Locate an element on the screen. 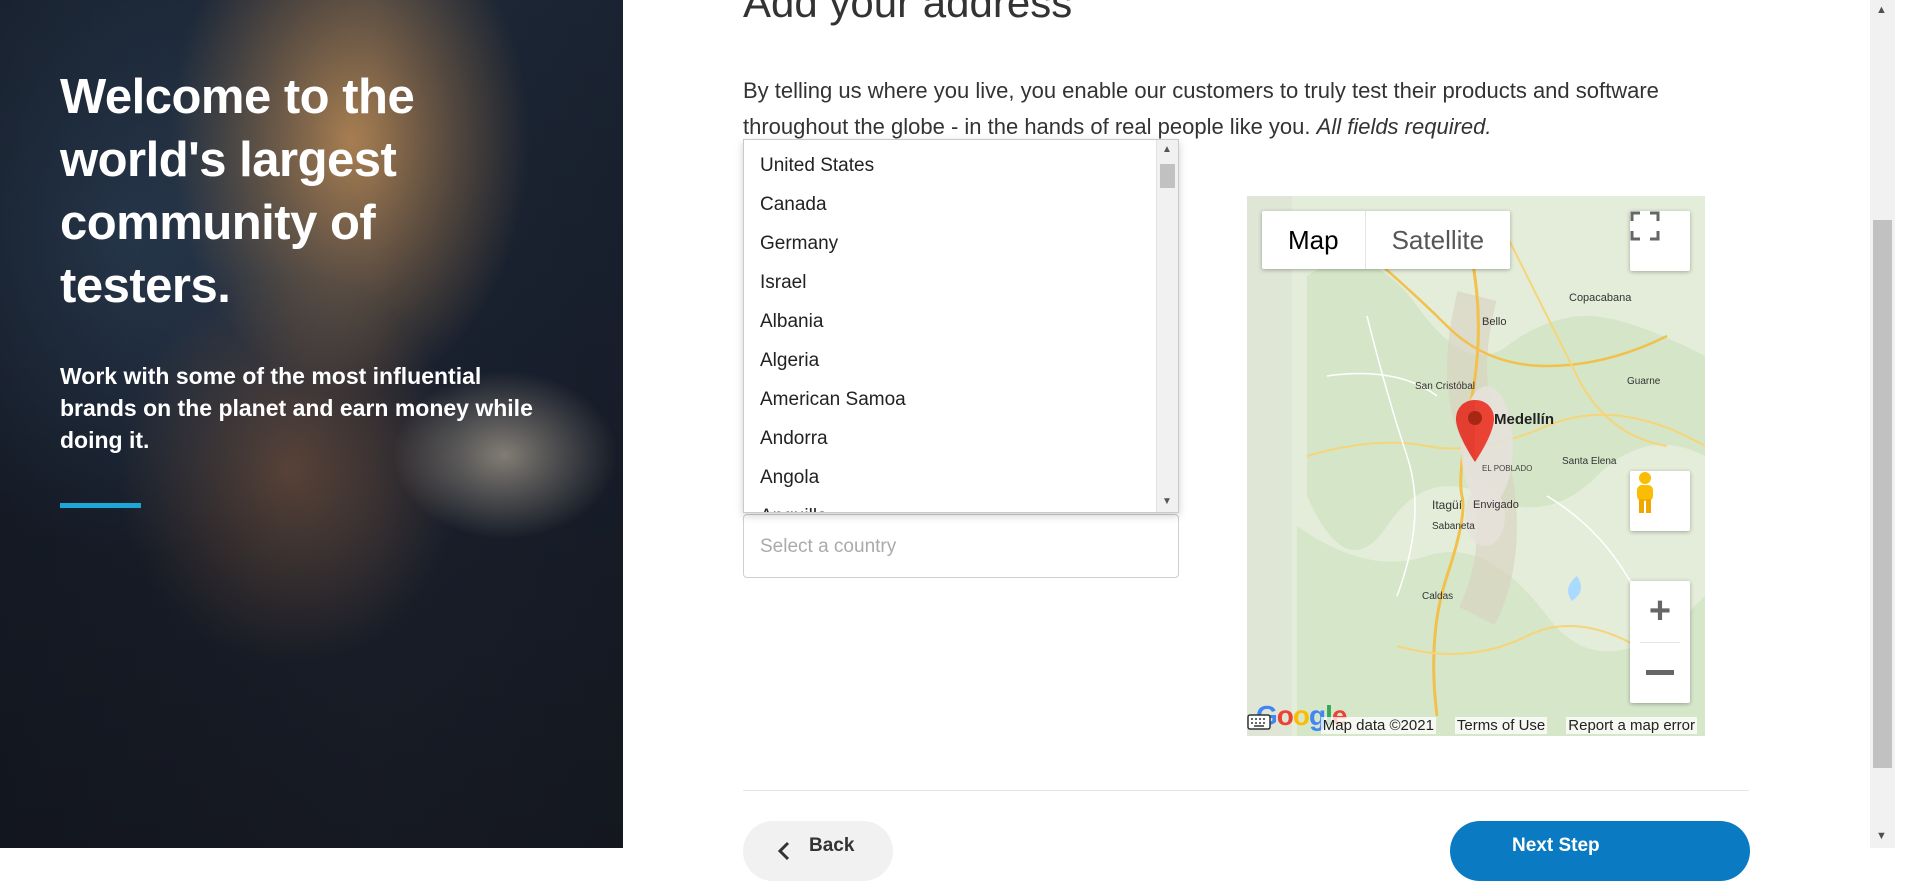 Image resolution: width=1920 pixels, height=881 pixels. zoom-in-icon: + is located at coordinates (1660, 612).